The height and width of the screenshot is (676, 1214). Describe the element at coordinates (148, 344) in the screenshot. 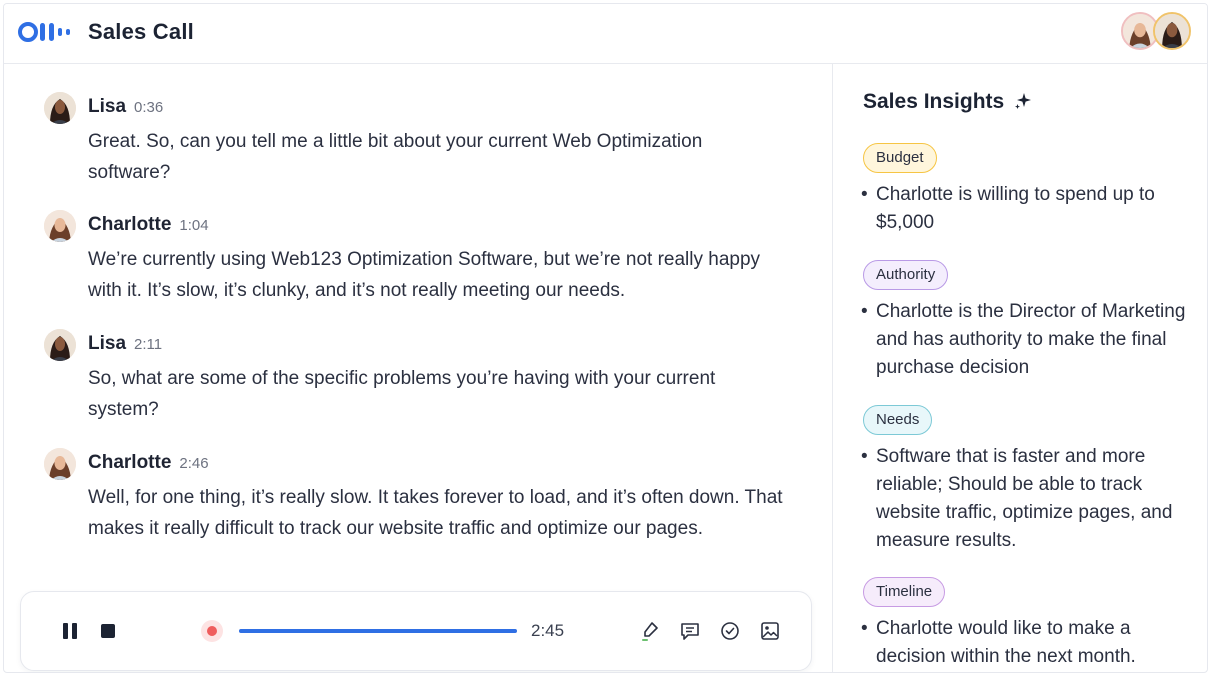

I see `timestamp: 2:11` at that location.